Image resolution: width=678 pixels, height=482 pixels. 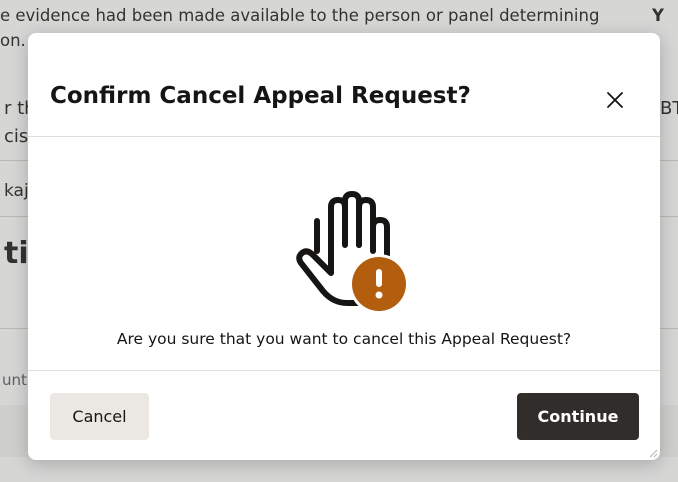 I want to click on resize-grip-icon, so click(x=653, y=453).